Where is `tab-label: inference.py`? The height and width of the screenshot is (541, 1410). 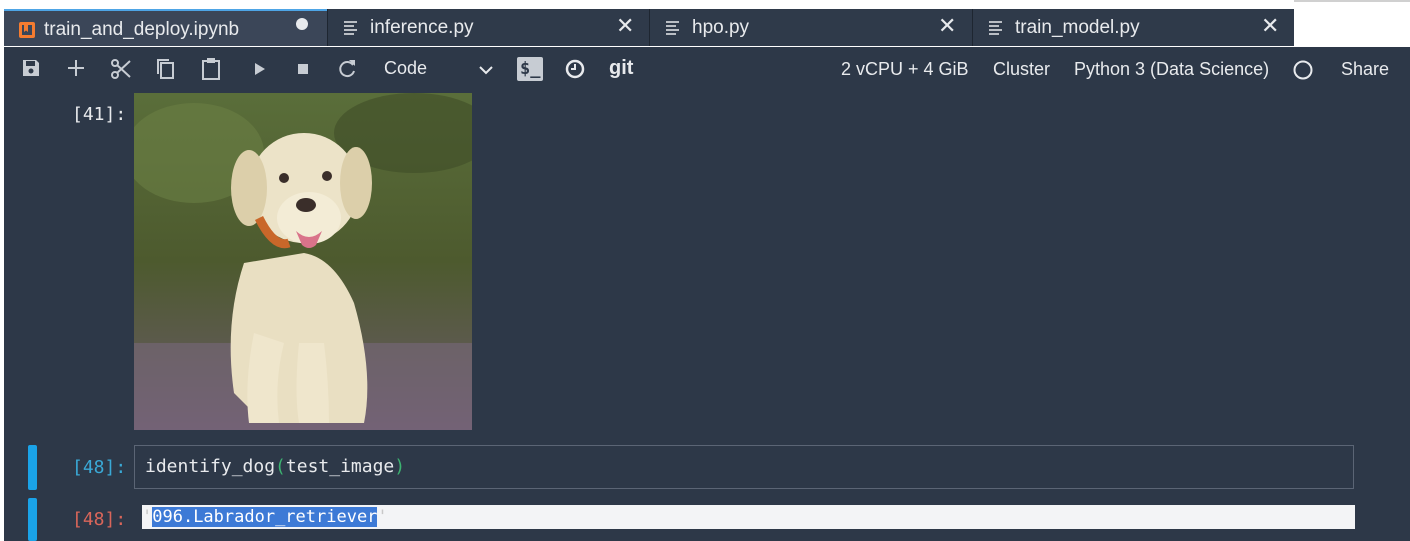 tab-label: inference.py is located at coordinates (422, 27).